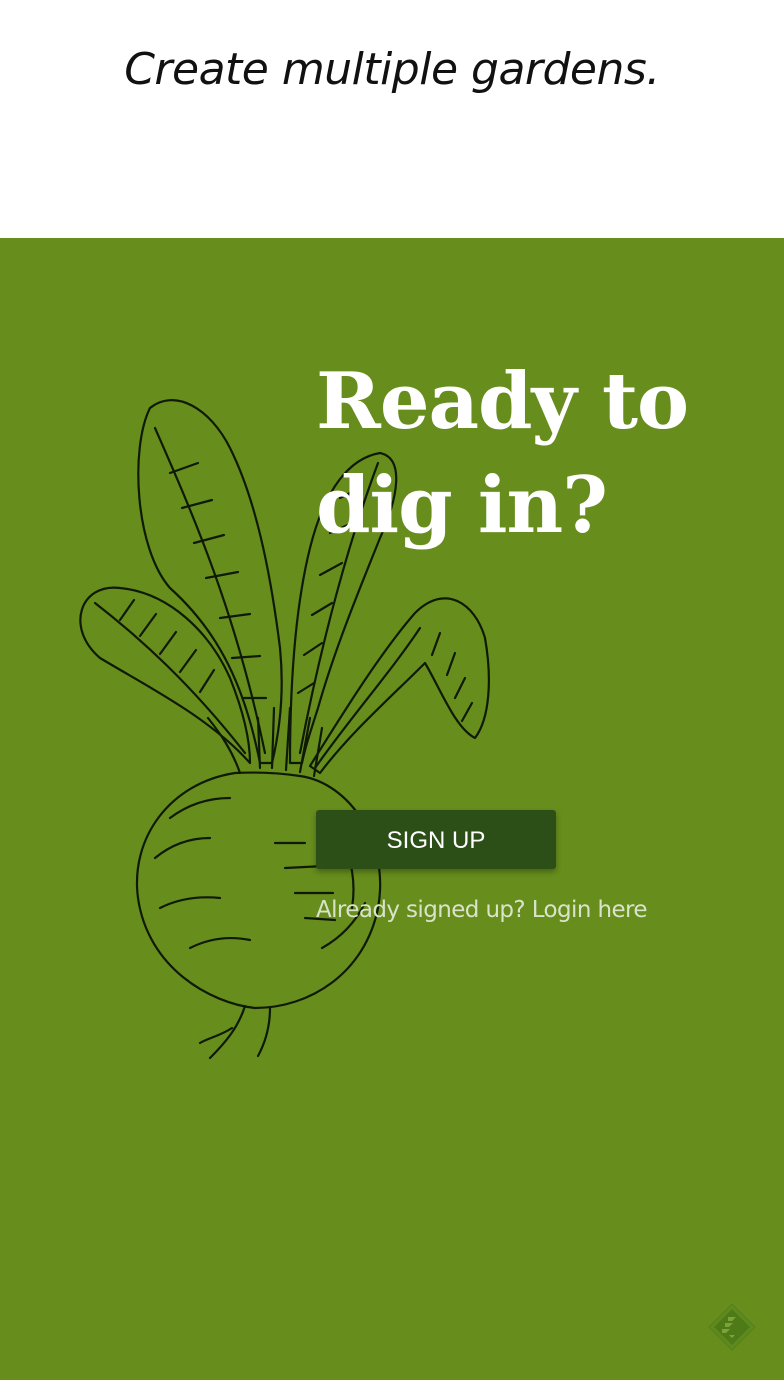 The image size is (784, 1380). What do you see at coordinates (536, 454) in the screenshot?
I see `cta-heading: Ready to dig in?` at bounding box center [536, 454].